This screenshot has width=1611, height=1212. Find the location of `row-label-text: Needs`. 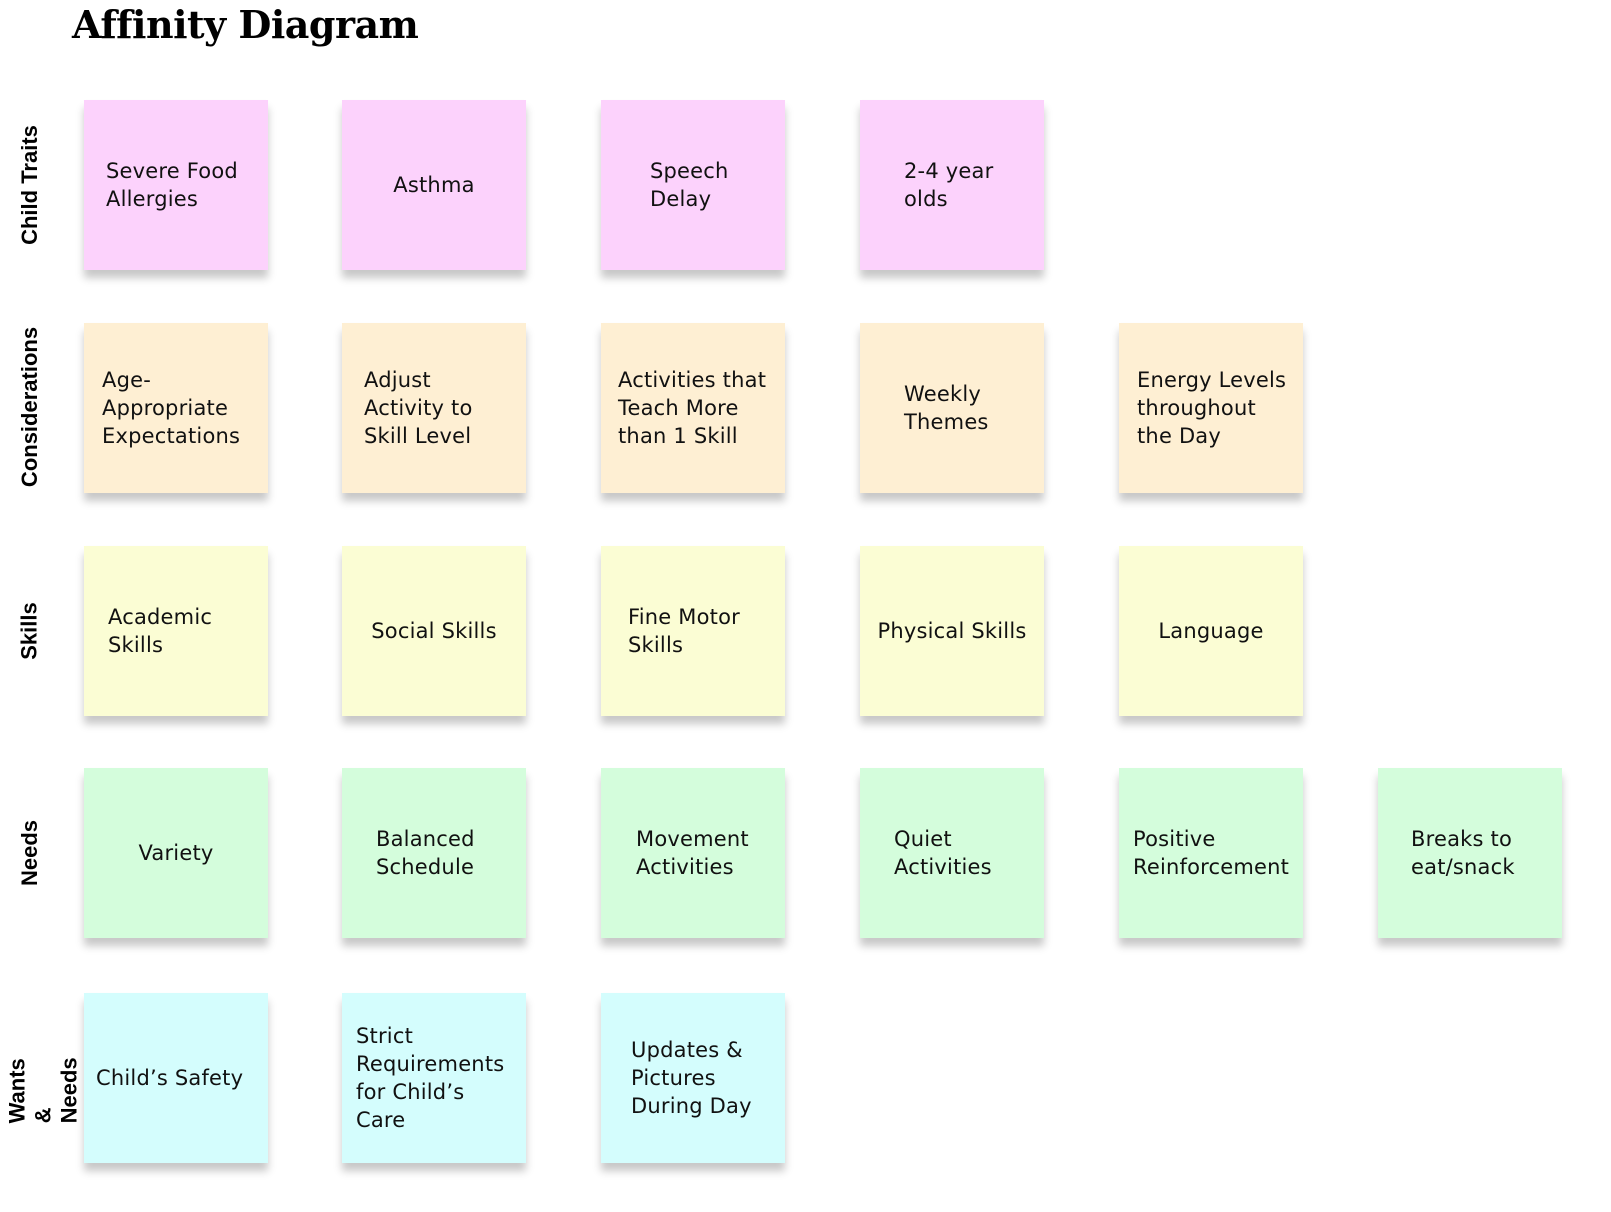

row-label-text: Needs is located at coordinates (30, 853).